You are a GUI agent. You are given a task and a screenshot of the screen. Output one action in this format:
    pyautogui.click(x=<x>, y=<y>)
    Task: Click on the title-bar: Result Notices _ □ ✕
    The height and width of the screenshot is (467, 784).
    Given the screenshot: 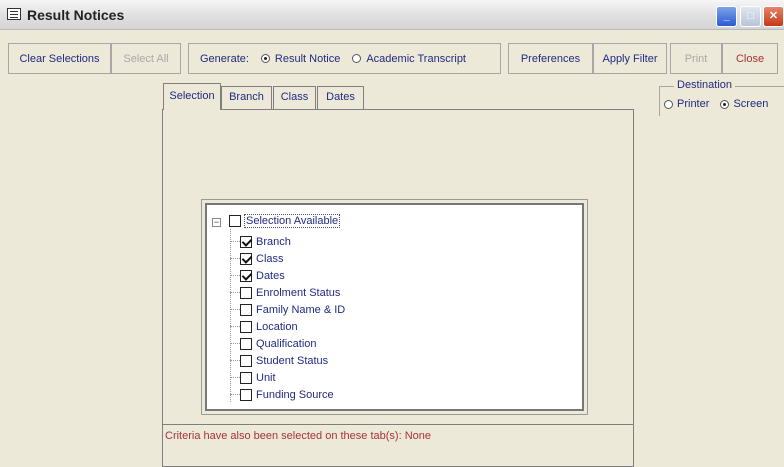 What is the action you would take?
    pyautogui.click(x=392, y=15)
    